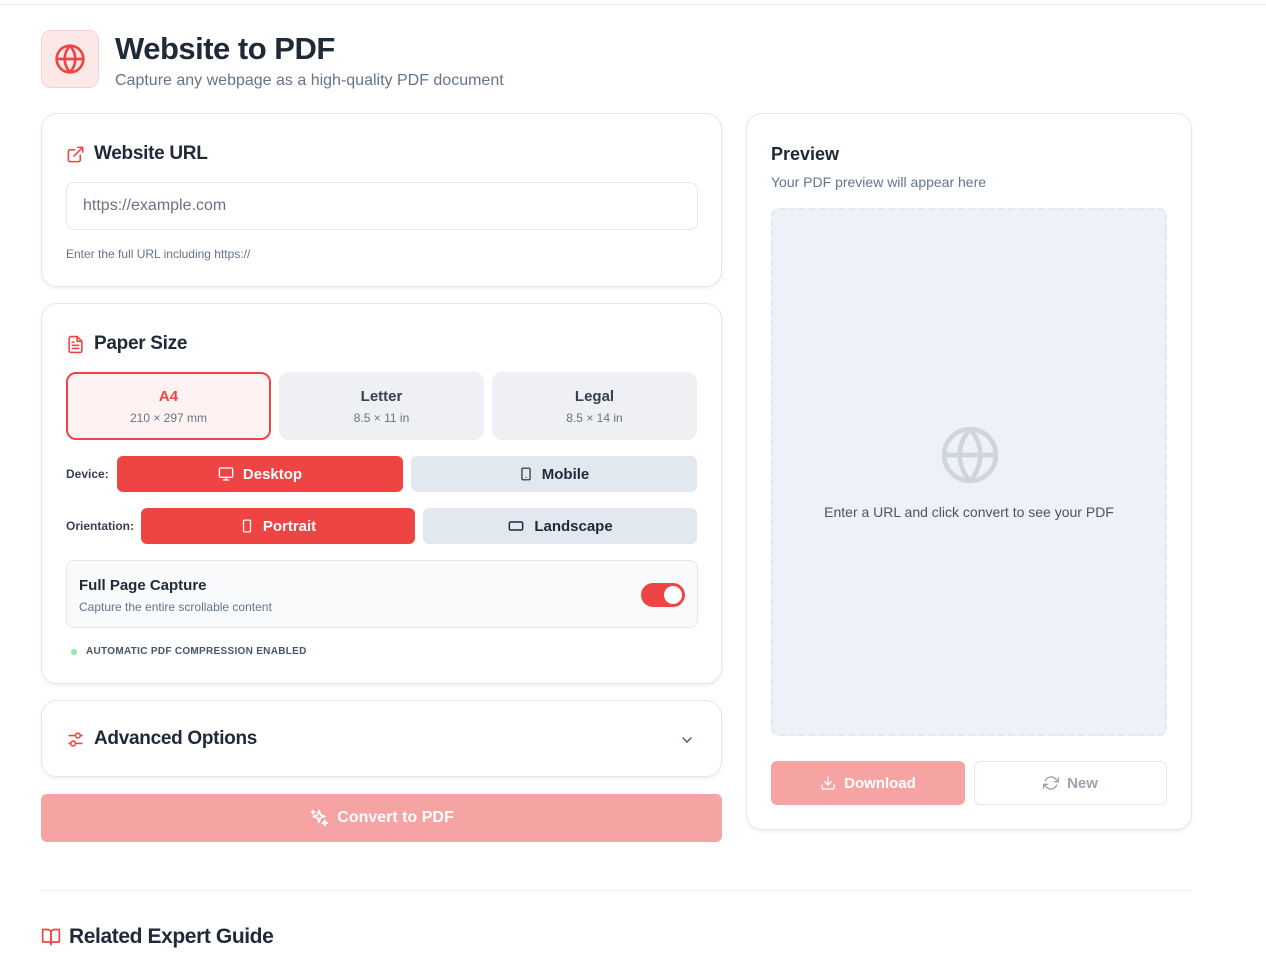  I want to click on url-card-label: Website URL, so click(151, 153).